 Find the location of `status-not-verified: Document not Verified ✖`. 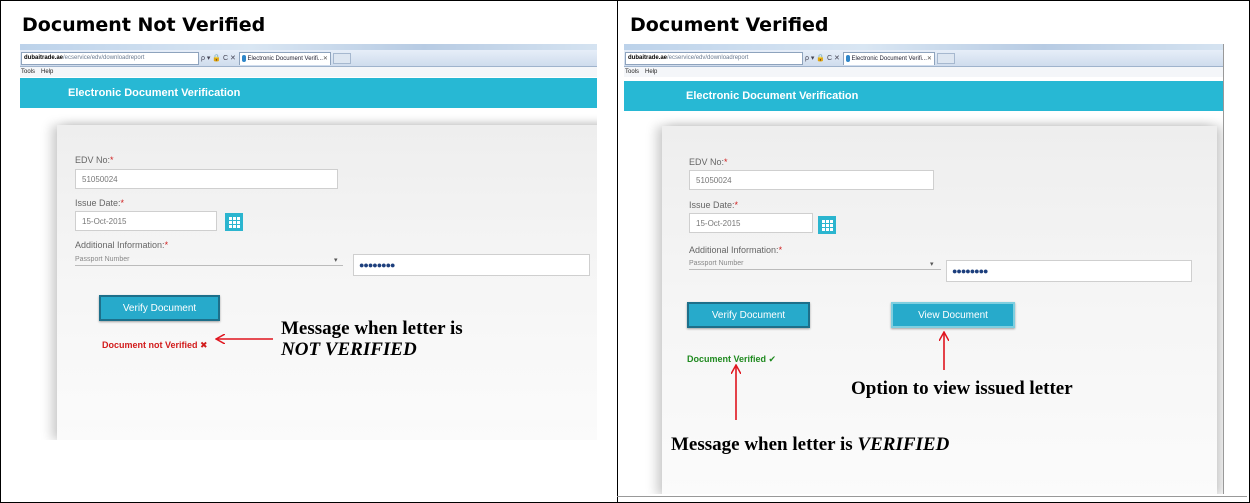

status-not-verified: Document not Verified ✖ is located at coordinates (155, 345).